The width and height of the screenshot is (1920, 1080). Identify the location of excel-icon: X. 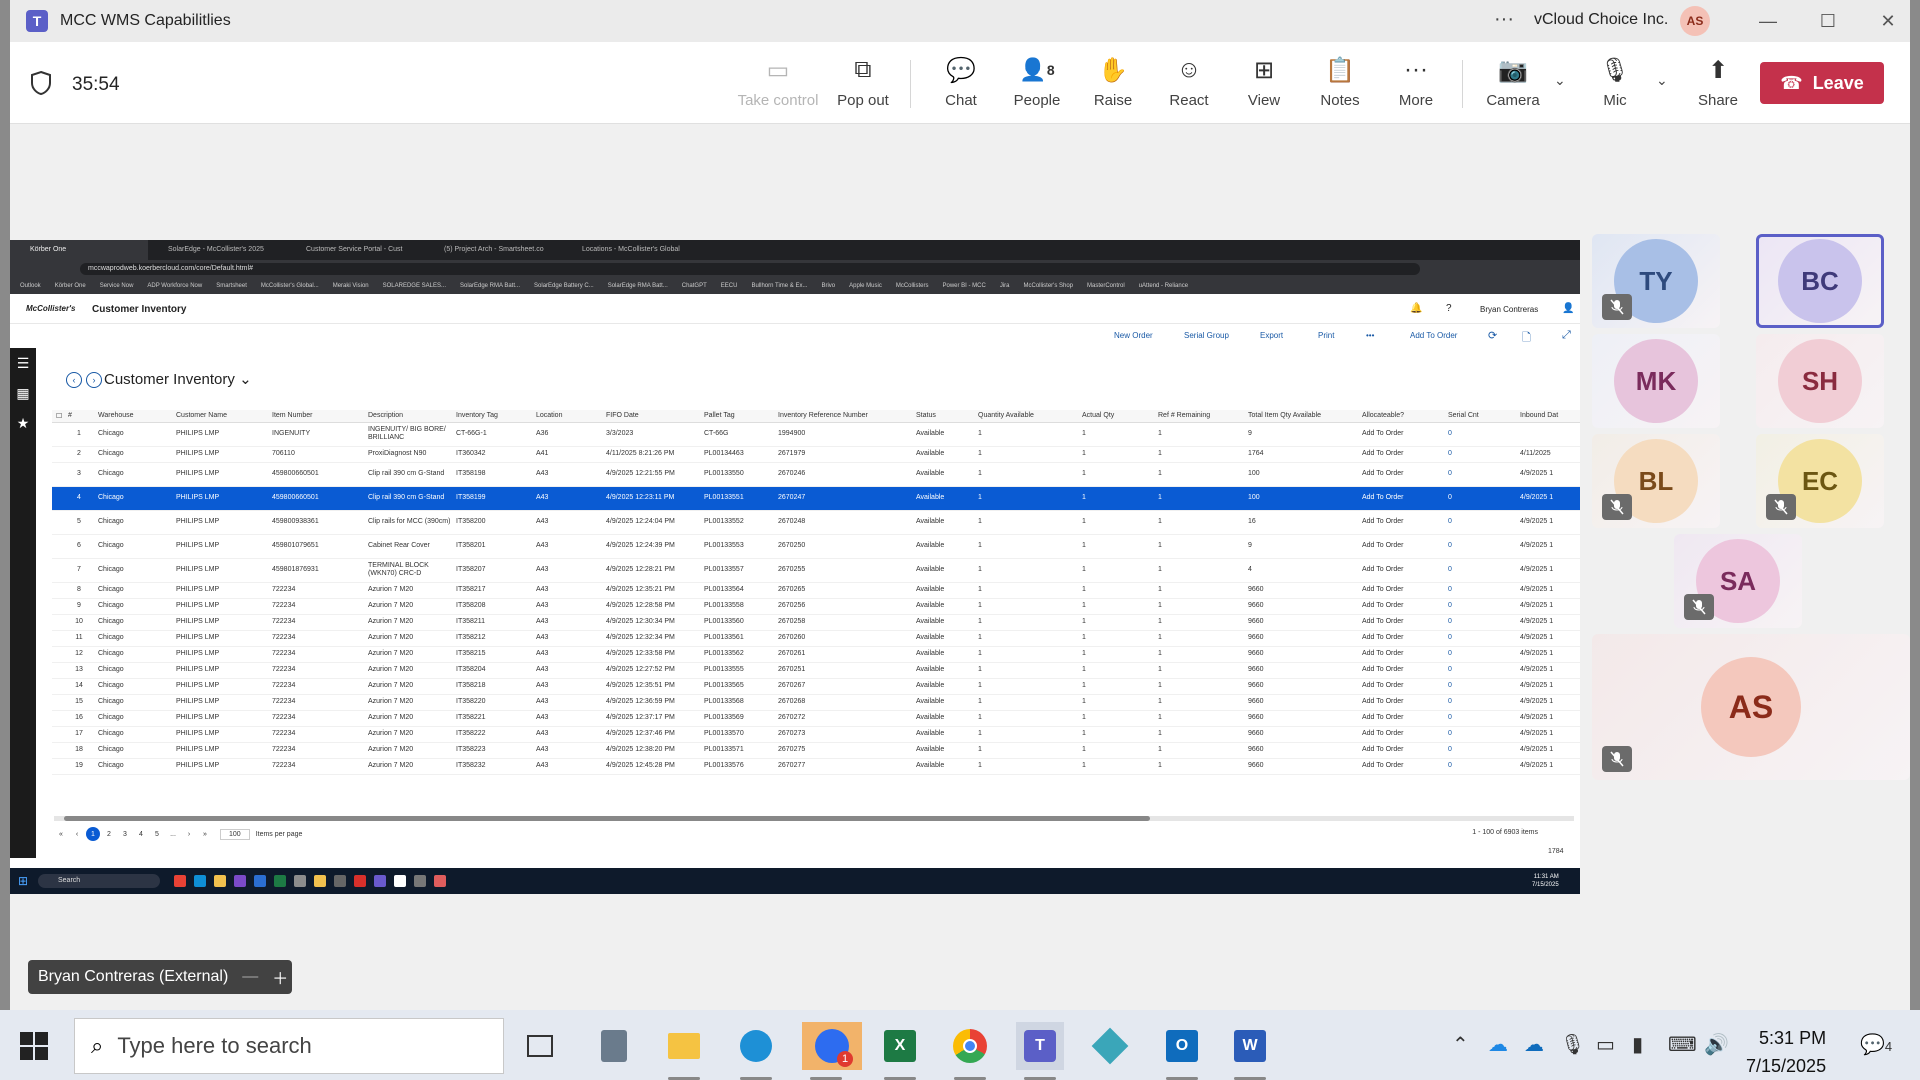
(900, 1051).